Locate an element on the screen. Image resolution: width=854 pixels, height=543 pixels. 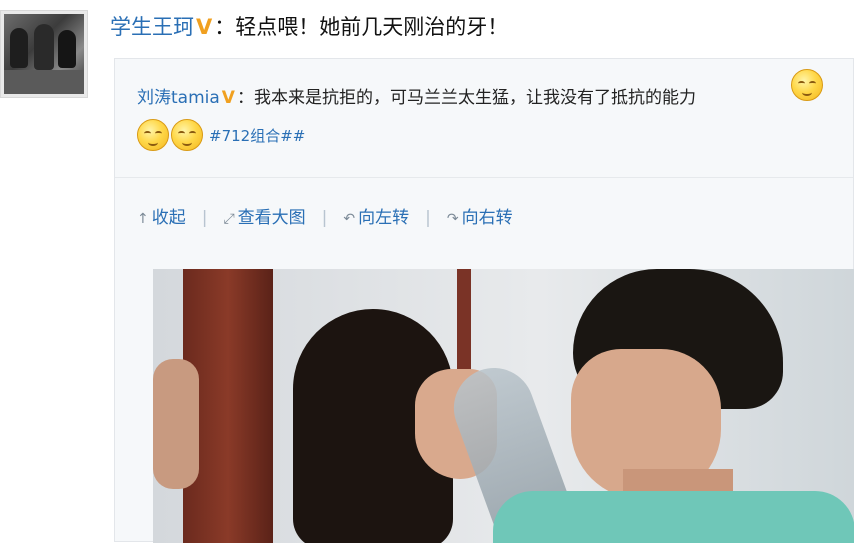
rotate-right-button: ↷ 向右转 is located at coordinates (480, 215).